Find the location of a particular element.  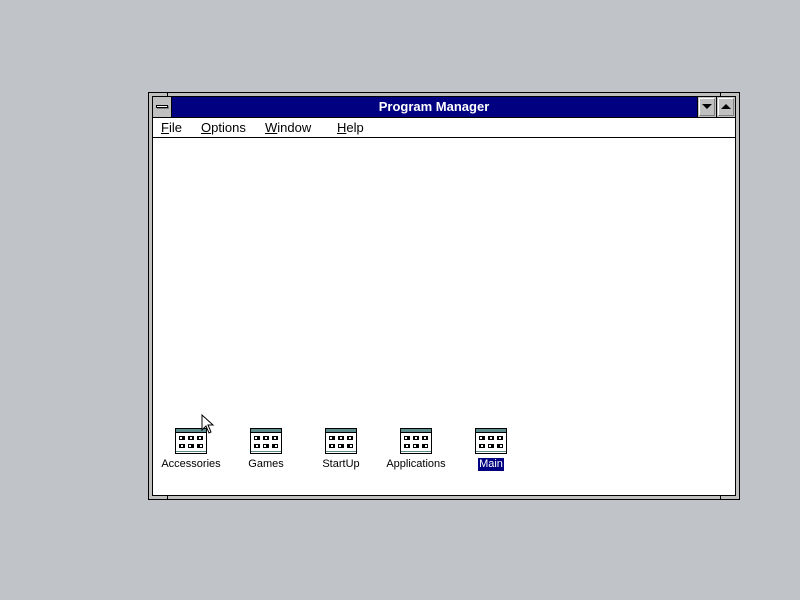

menu-file: File is located at coordinates (171, 127).